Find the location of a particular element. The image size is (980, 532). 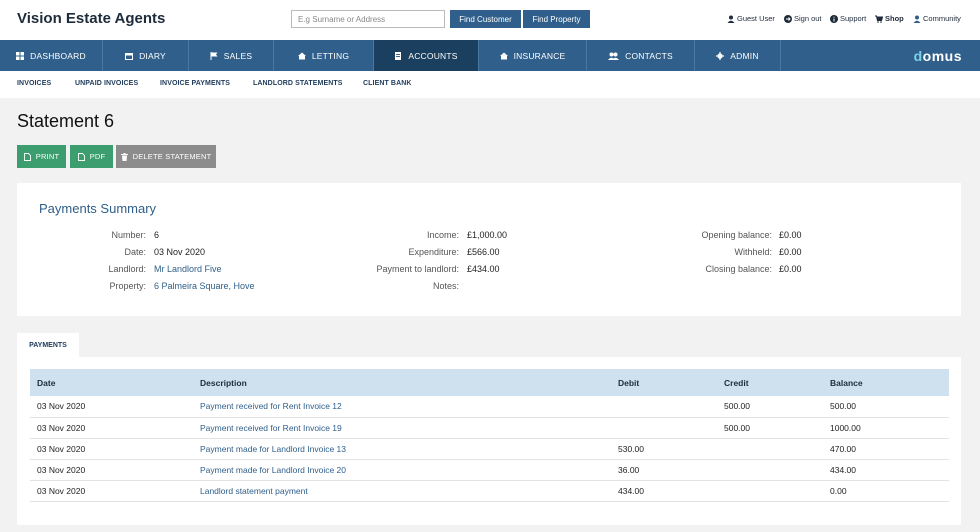

nav-insurance-label: INSURANCE is located at coordinates (539, 55).